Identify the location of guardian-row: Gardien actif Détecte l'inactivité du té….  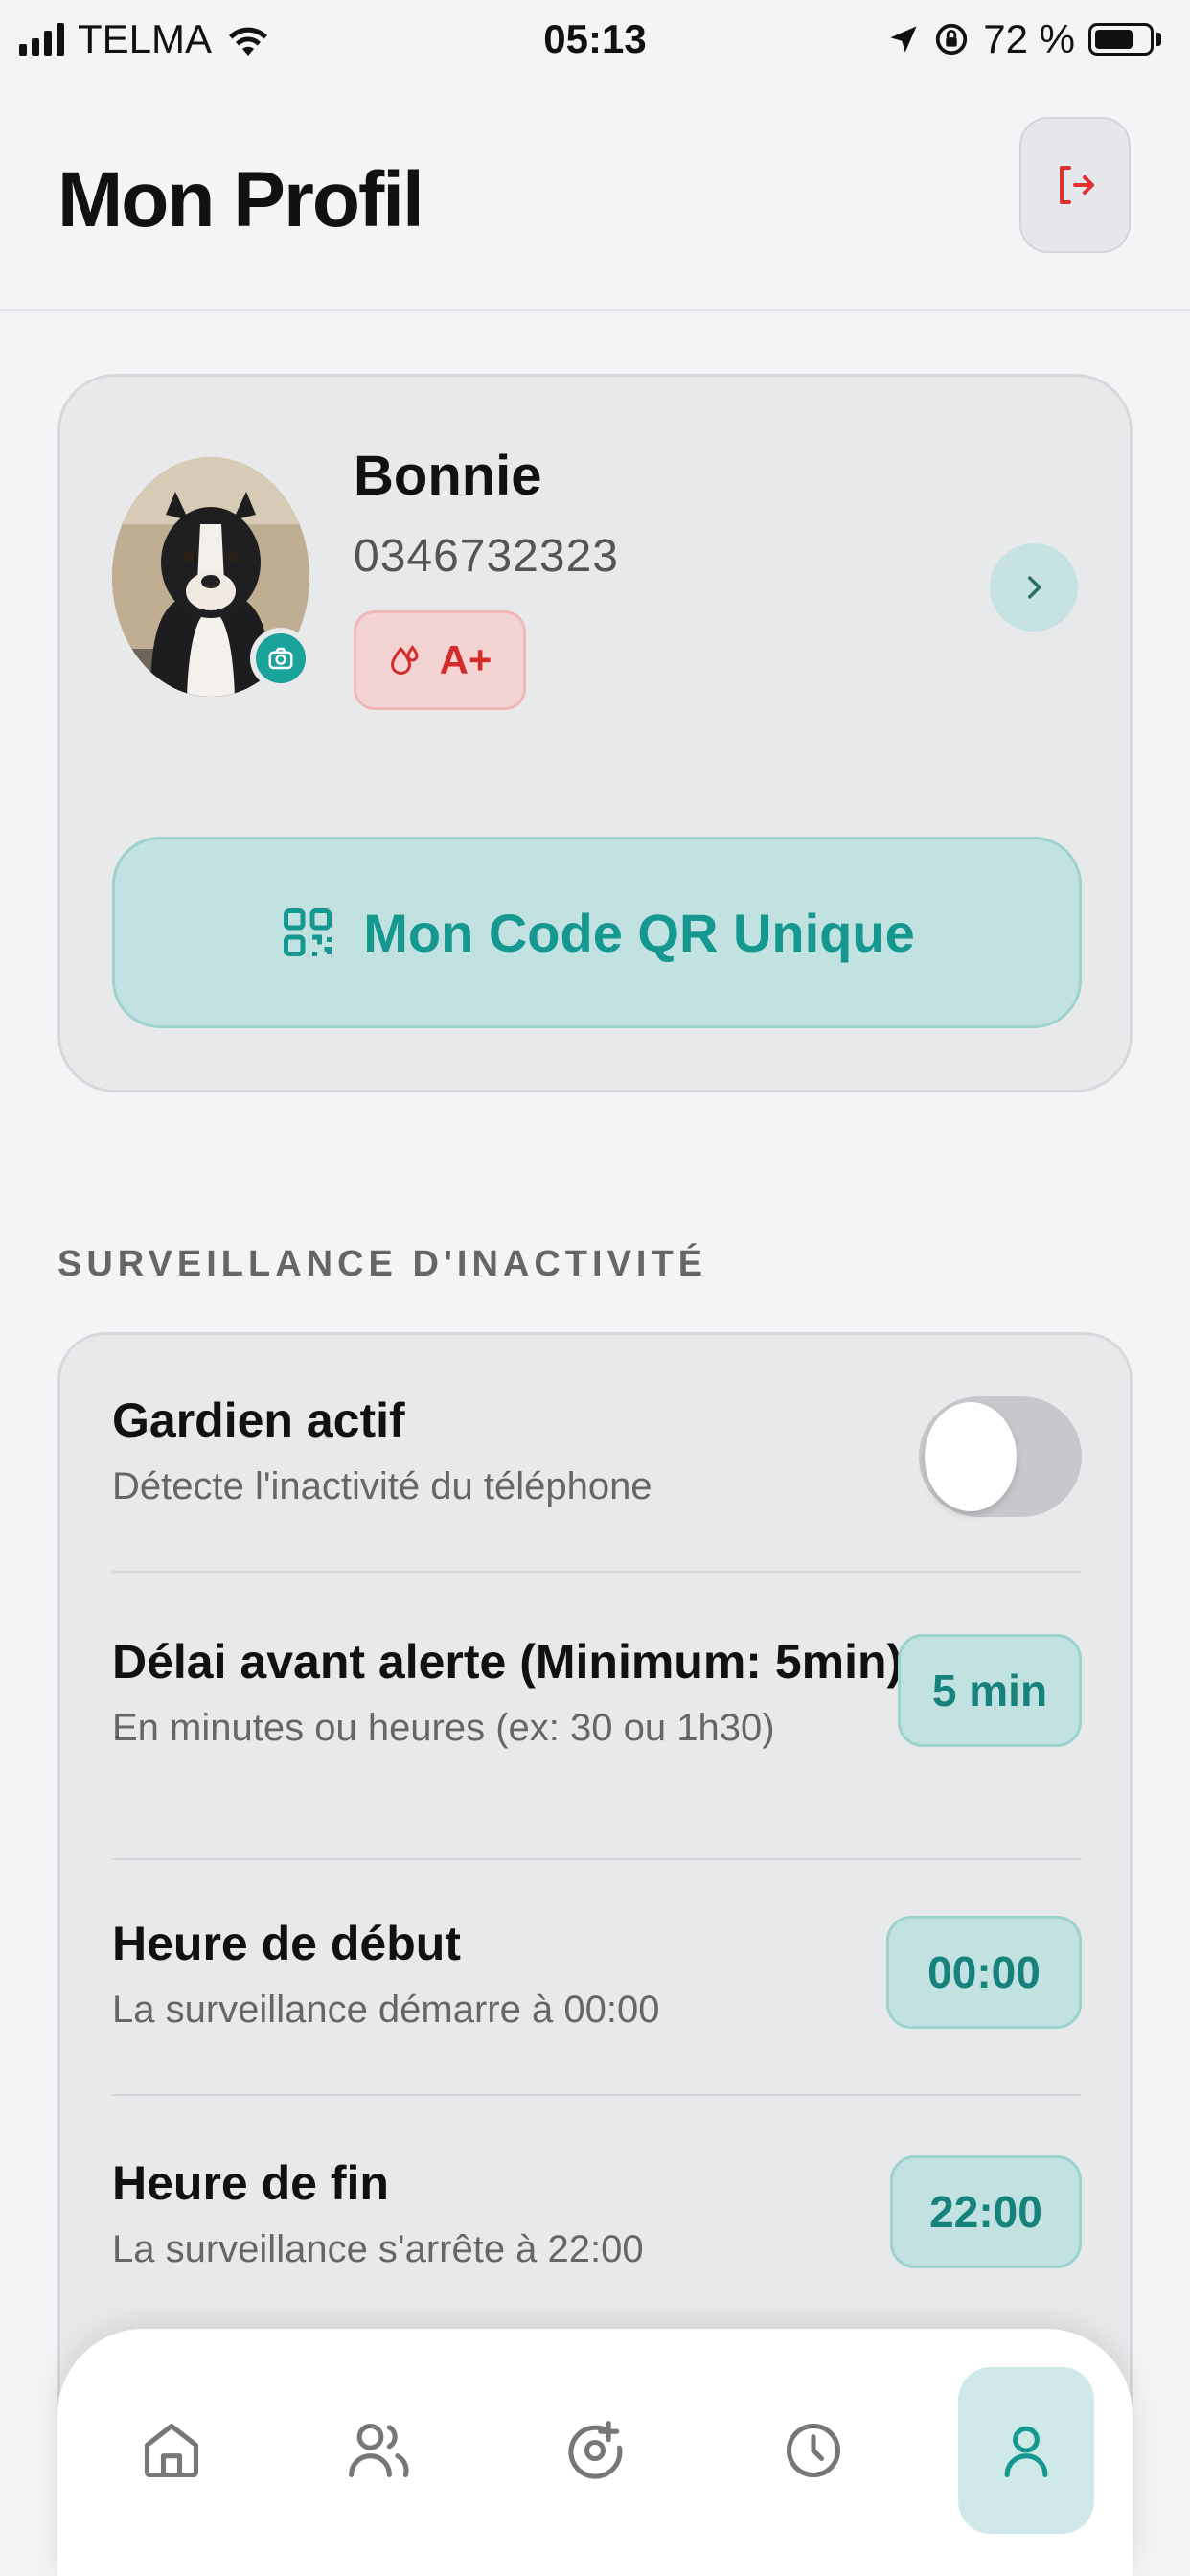
(597, 1459).